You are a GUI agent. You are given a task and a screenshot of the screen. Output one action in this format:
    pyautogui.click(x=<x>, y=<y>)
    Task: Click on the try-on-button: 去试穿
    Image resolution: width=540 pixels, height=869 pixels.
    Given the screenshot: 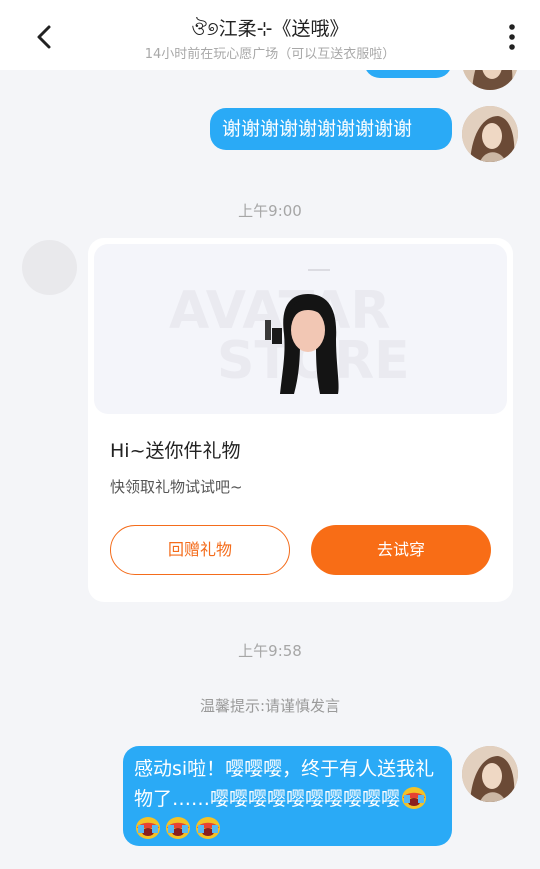 What is the action you would take?
    pyautogui.click(x=401, y=550)
    